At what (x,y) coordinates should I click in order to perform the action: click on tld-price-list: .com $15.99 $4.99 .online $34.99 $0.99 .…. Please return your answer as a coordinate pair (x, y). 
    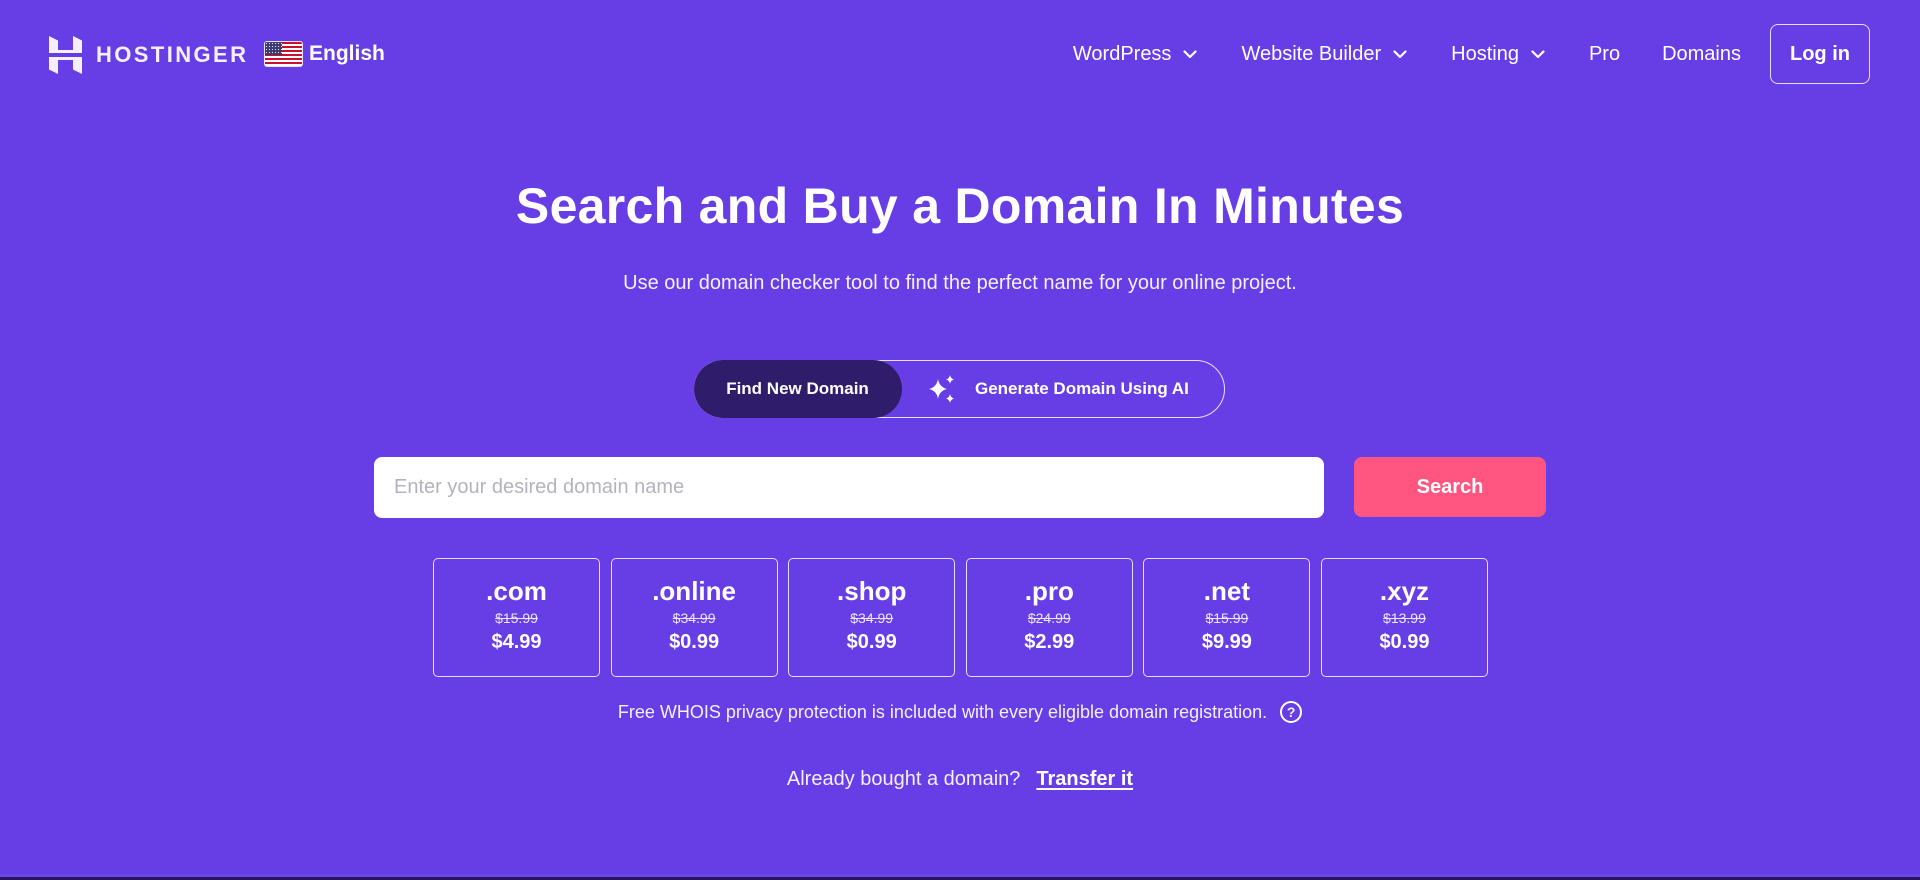
    Looking at the image, I should click on (960, 617).